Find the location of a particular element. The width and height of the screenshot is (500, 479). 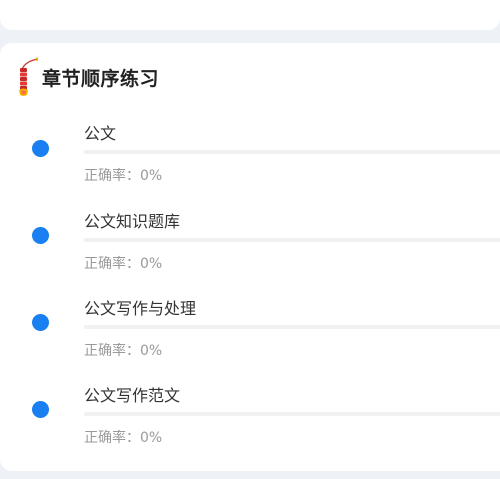

firecracker-icon is located at coordinates (28, 76).